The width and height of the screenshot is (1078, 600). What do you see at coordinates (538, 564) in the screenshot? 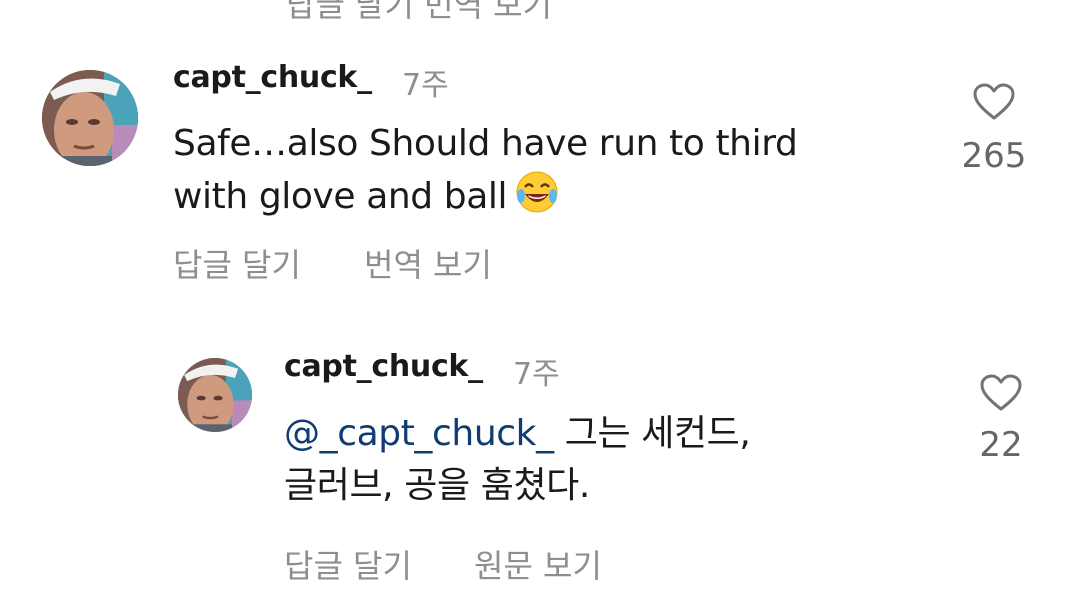
I see `see-original-button: 원문 보기` at bounding box center [538, 564].